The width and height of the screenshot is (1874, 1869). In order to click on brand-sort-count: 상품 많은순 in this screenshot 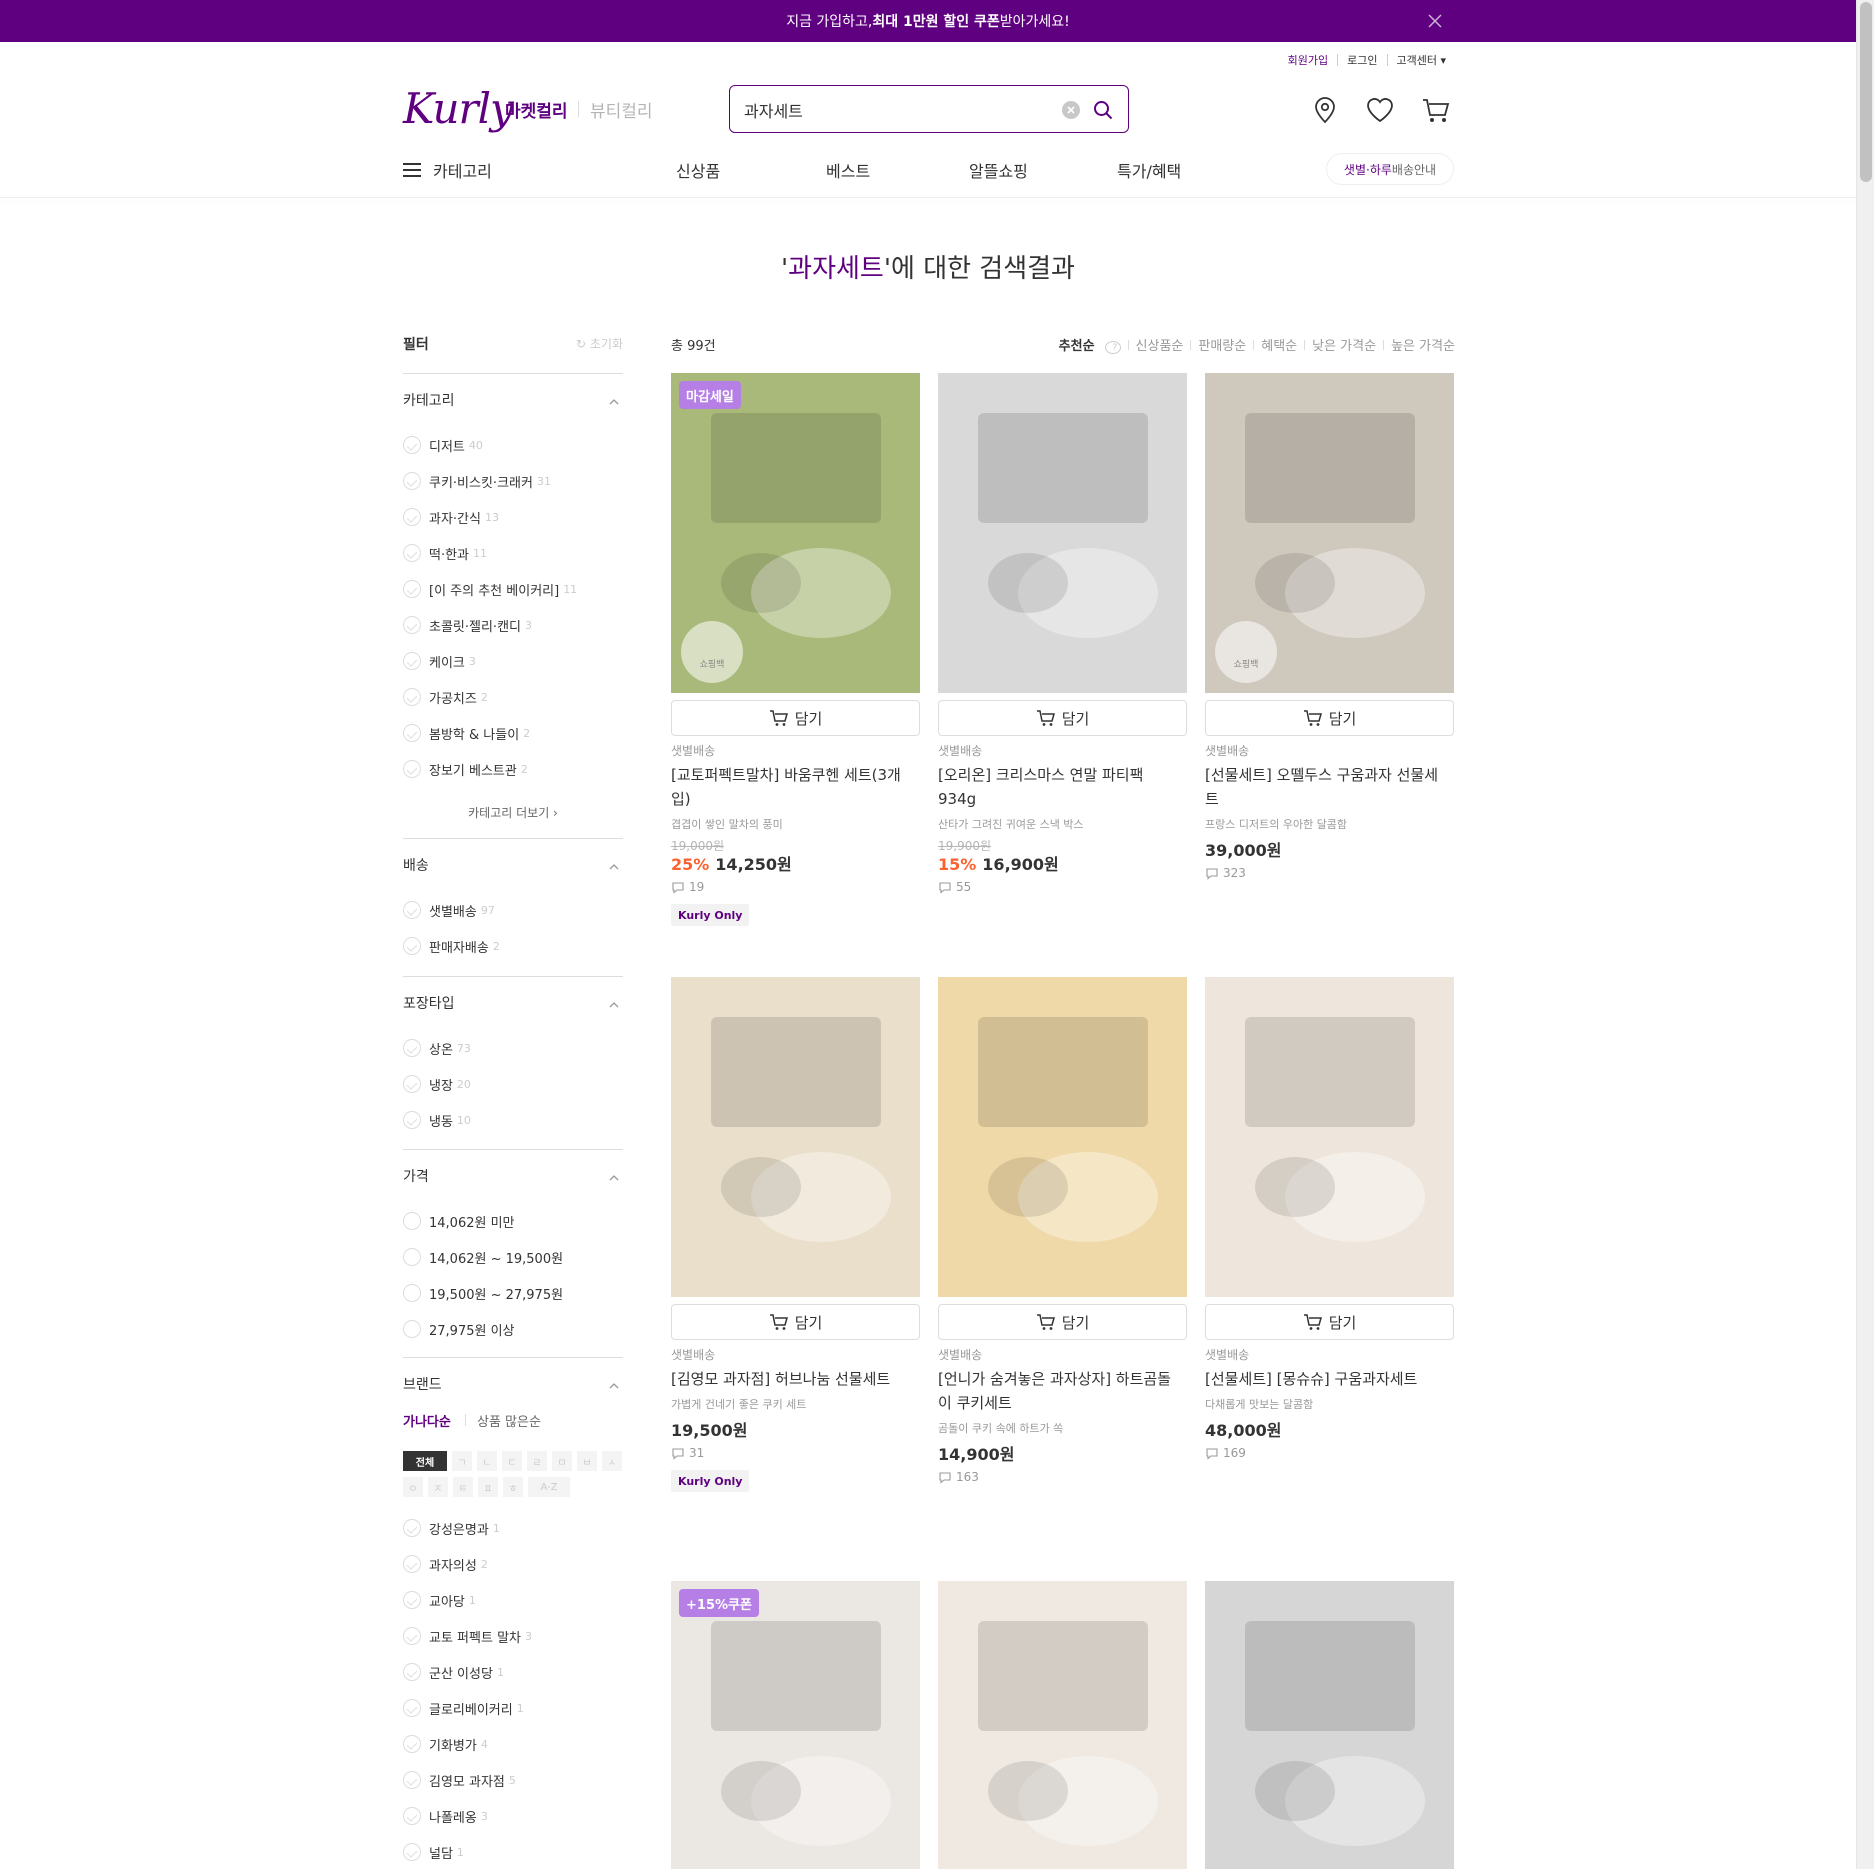, I will do `click(509, 1420)`.